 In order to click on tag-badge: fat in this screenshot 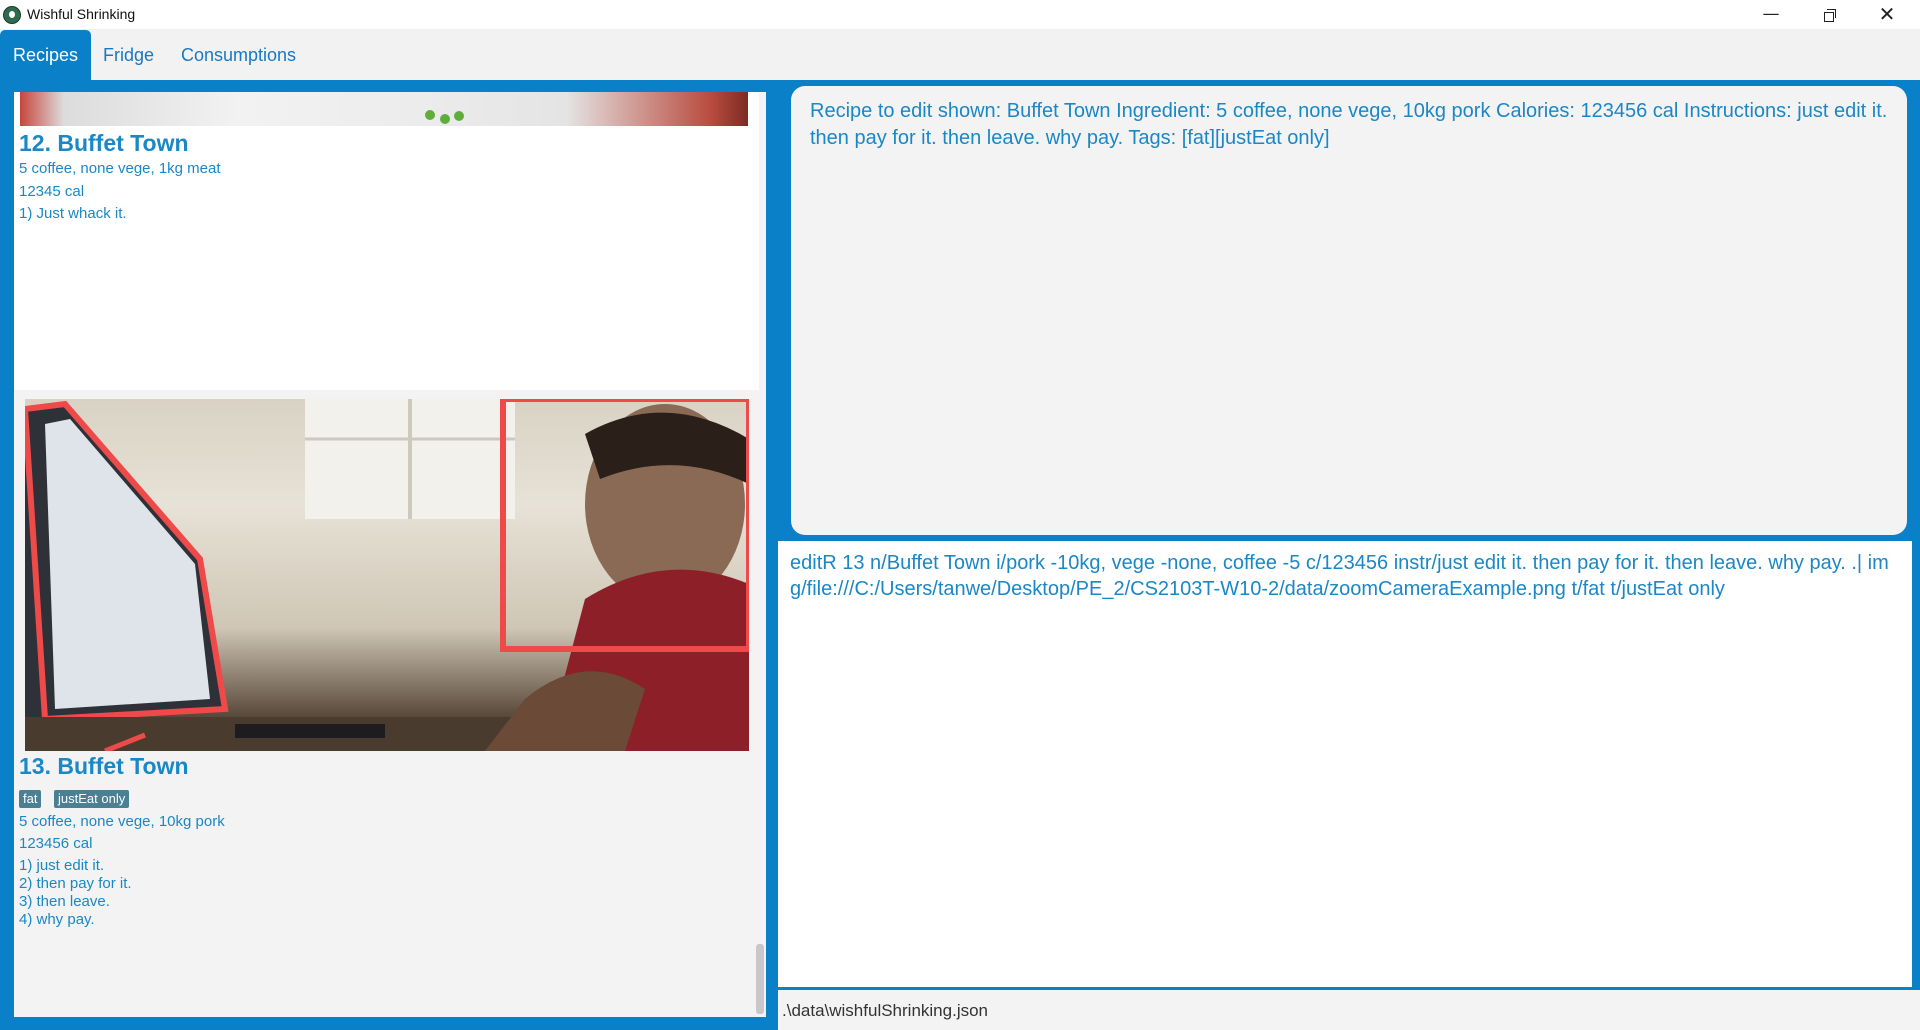, I will do `click(30, 799)`.